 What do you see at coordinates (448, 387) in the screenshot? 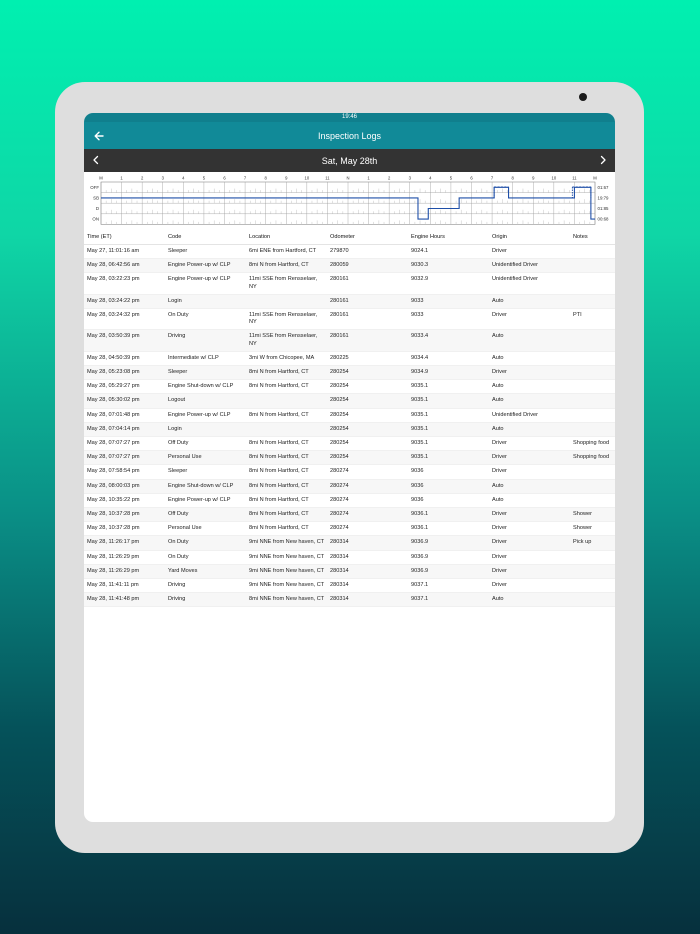
I see `cell-engine-hours: 9035.1` at bounding box center [448, 387].